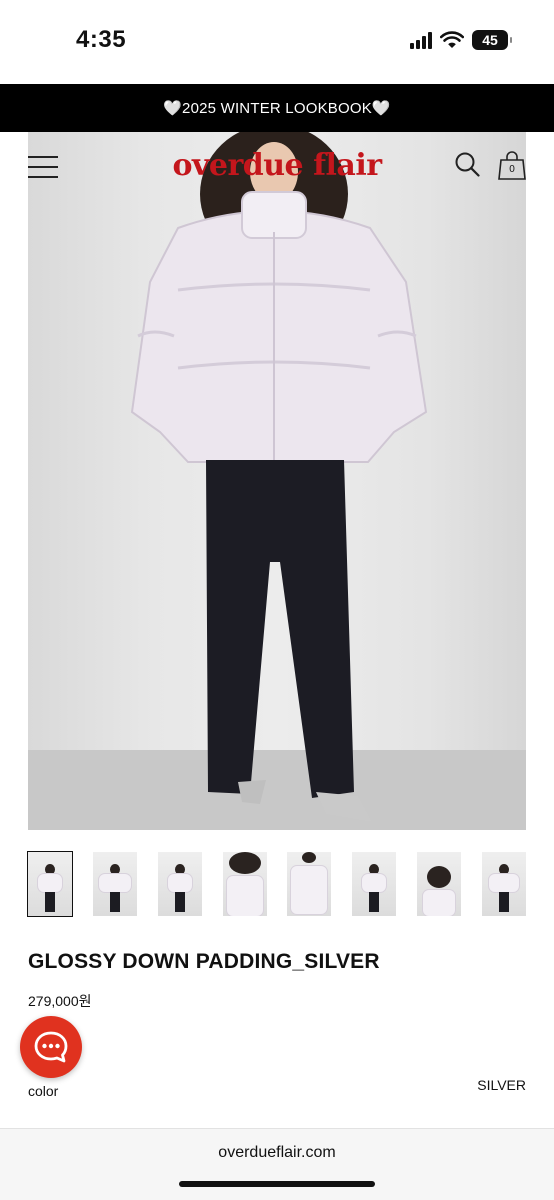 The height and width of the screenshot is (1200, 554). What do you see at coordinates (60, 1001) in the screenshot?
I see `product-price: 279,000원` at bounding box center [60, 1001].